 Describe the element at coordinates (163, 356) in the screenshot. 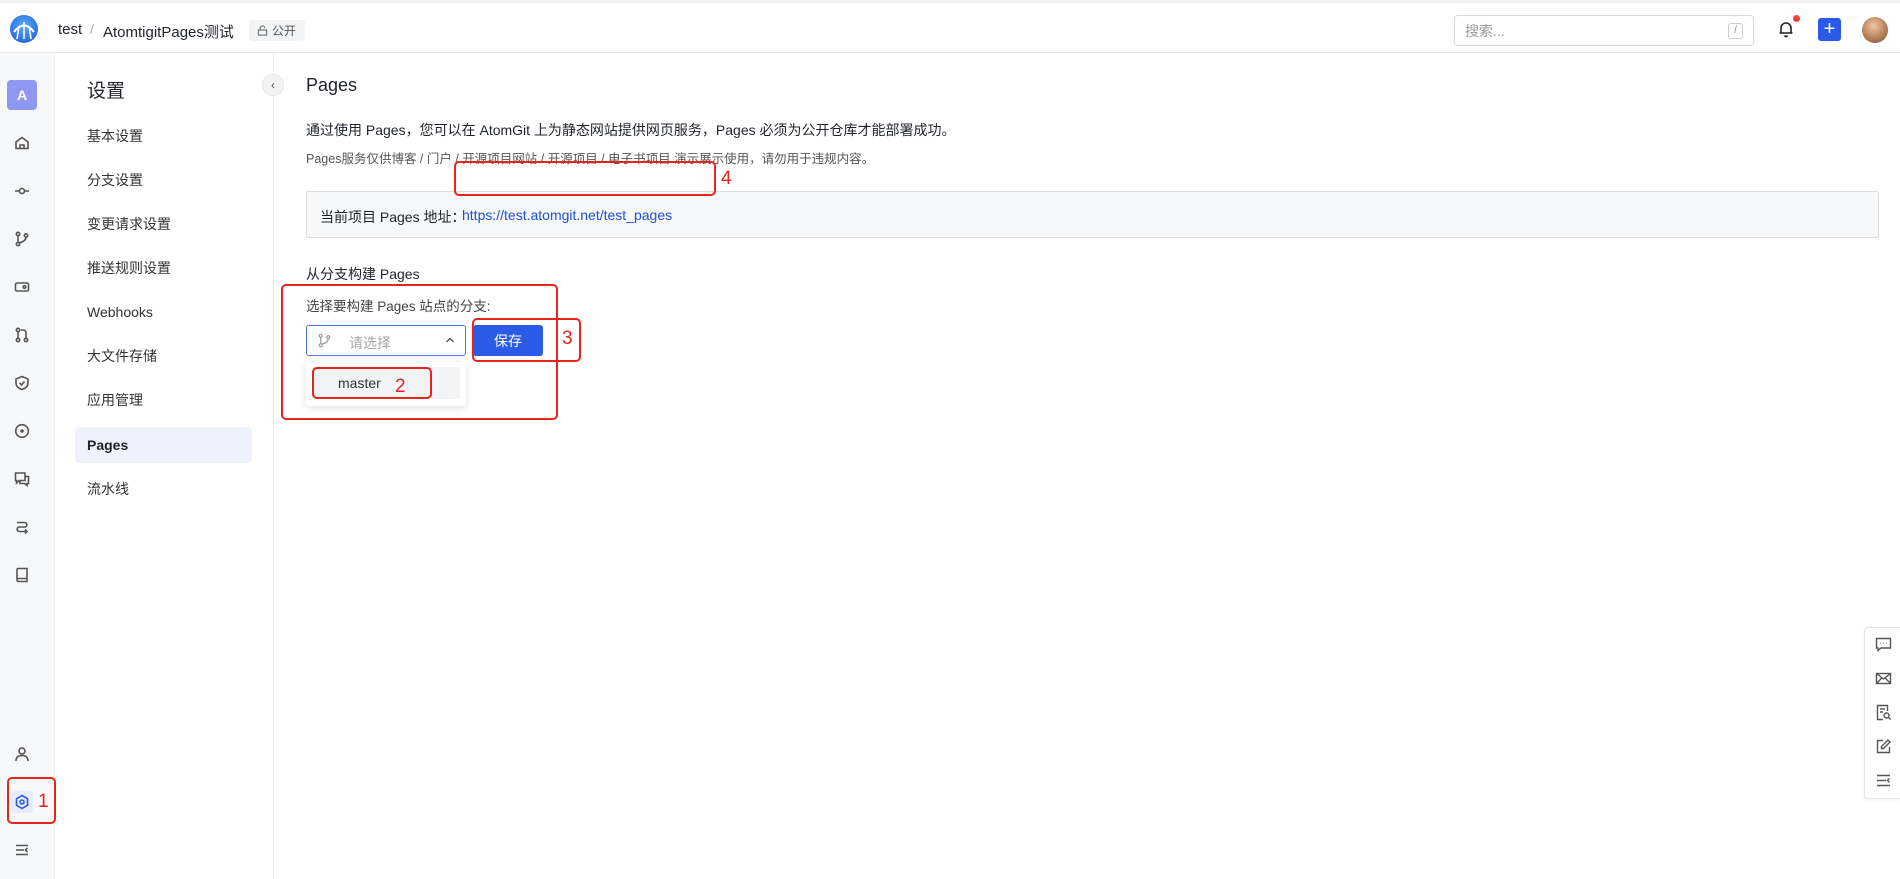

I see `sidebar-item-lfs: 大文件存储` at that location.